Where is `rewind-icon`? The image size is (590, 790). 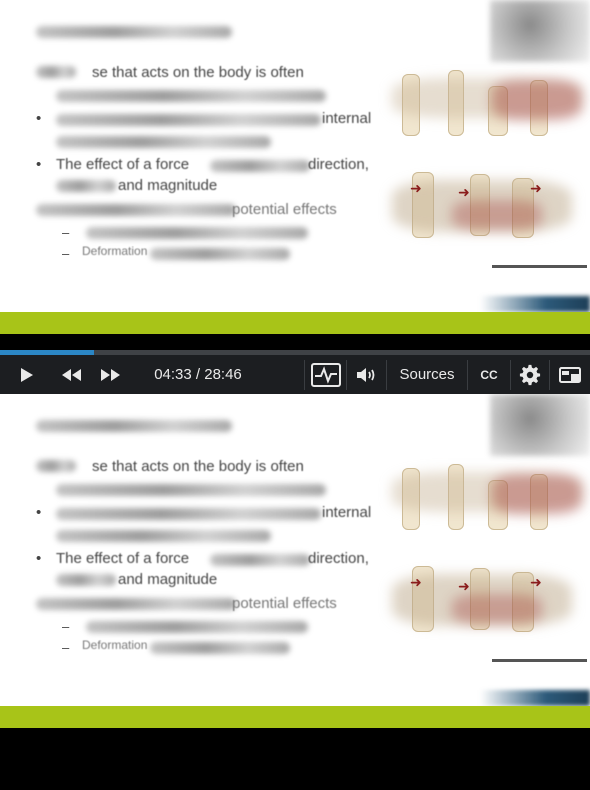
rewind-icon is located at coordinates (71, 374).